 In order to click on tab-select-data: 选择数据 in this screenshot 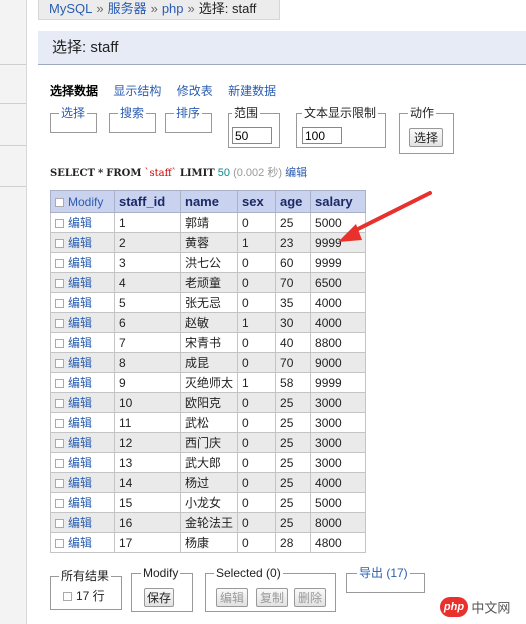, I will do `click(74, 91)`.